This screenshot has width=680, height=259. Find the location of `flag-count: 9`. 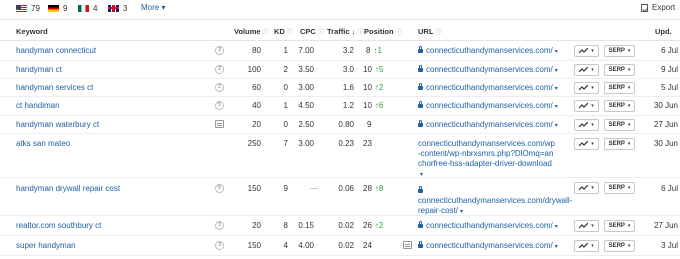

flag-count: 9 is located at coordinates (65, 8).